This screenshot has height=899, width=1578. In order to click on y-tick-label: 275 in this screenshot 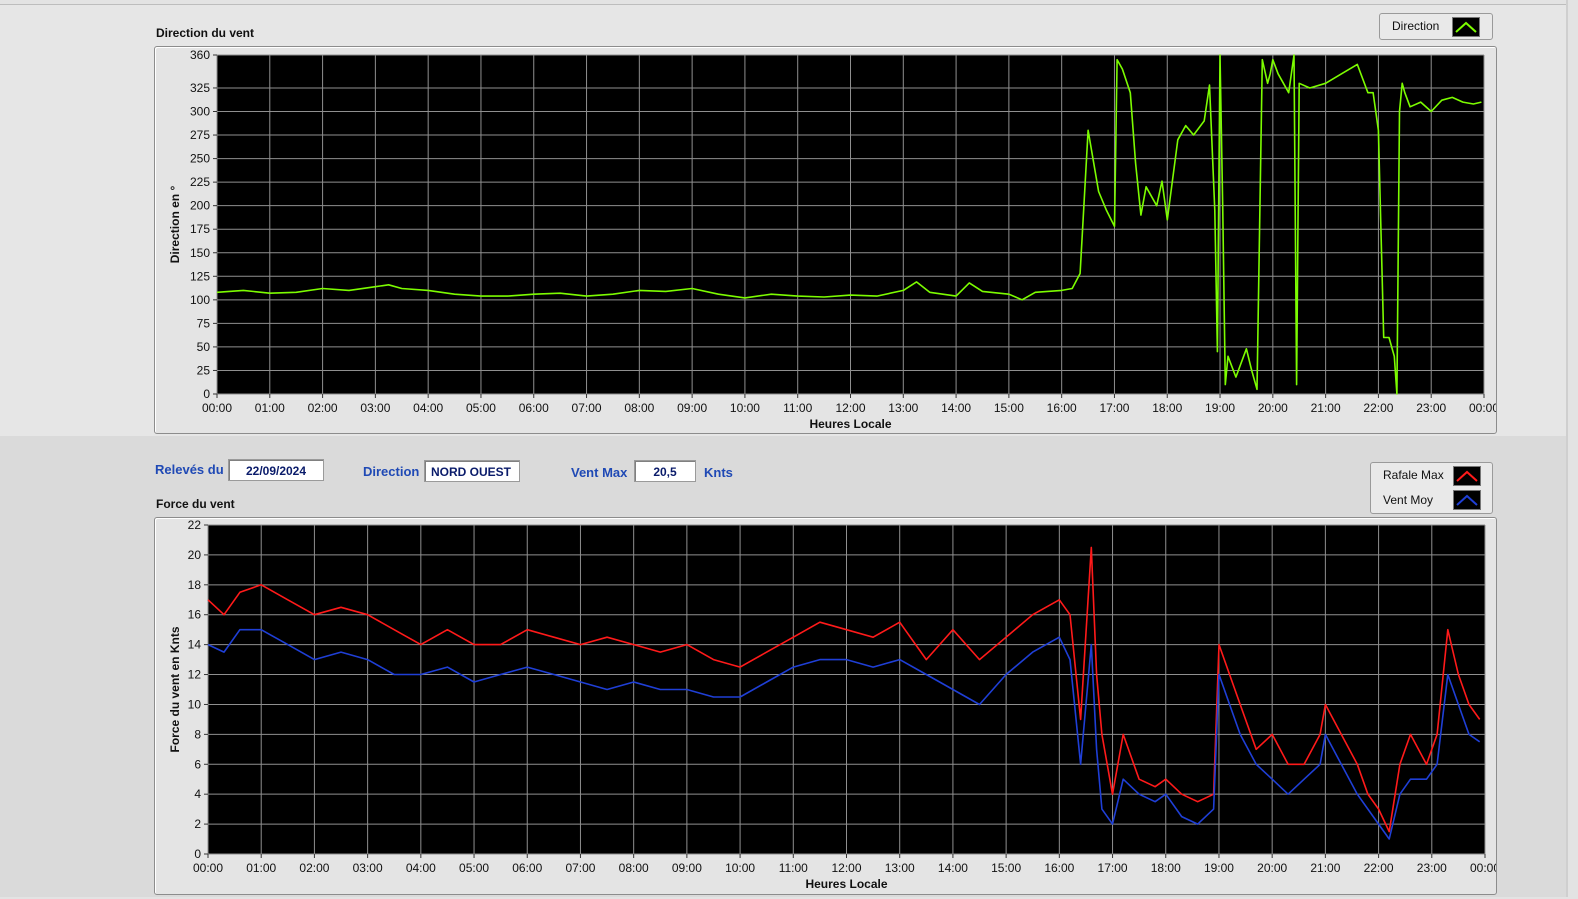, I will do `click(200, 135)`.